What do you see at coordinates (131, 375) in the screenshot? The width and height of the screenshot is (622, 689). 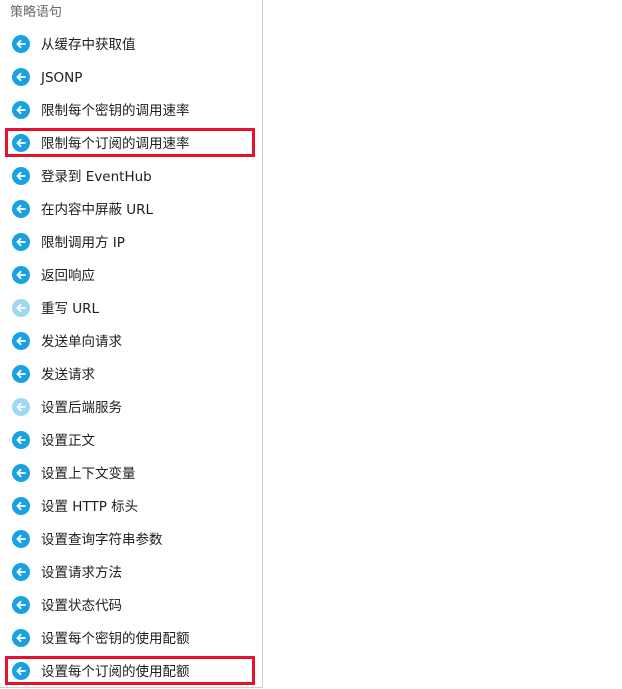 I see `policy-statement-item: 发送请求` at bounding box center [131, 375].